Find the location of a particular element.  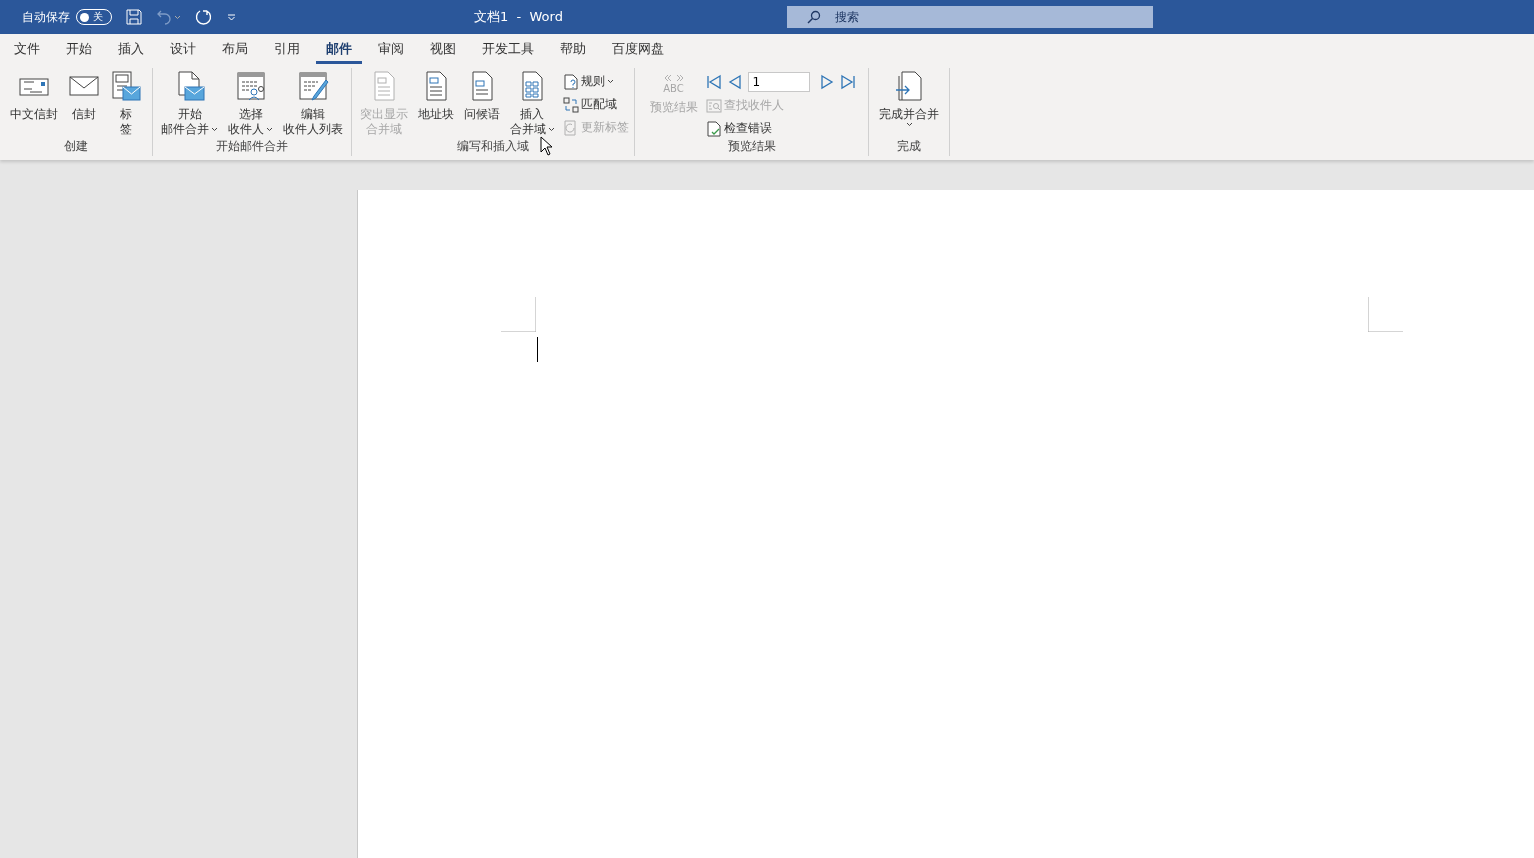

ribbon-button: 标 签 is located at coordinates (126, 103).